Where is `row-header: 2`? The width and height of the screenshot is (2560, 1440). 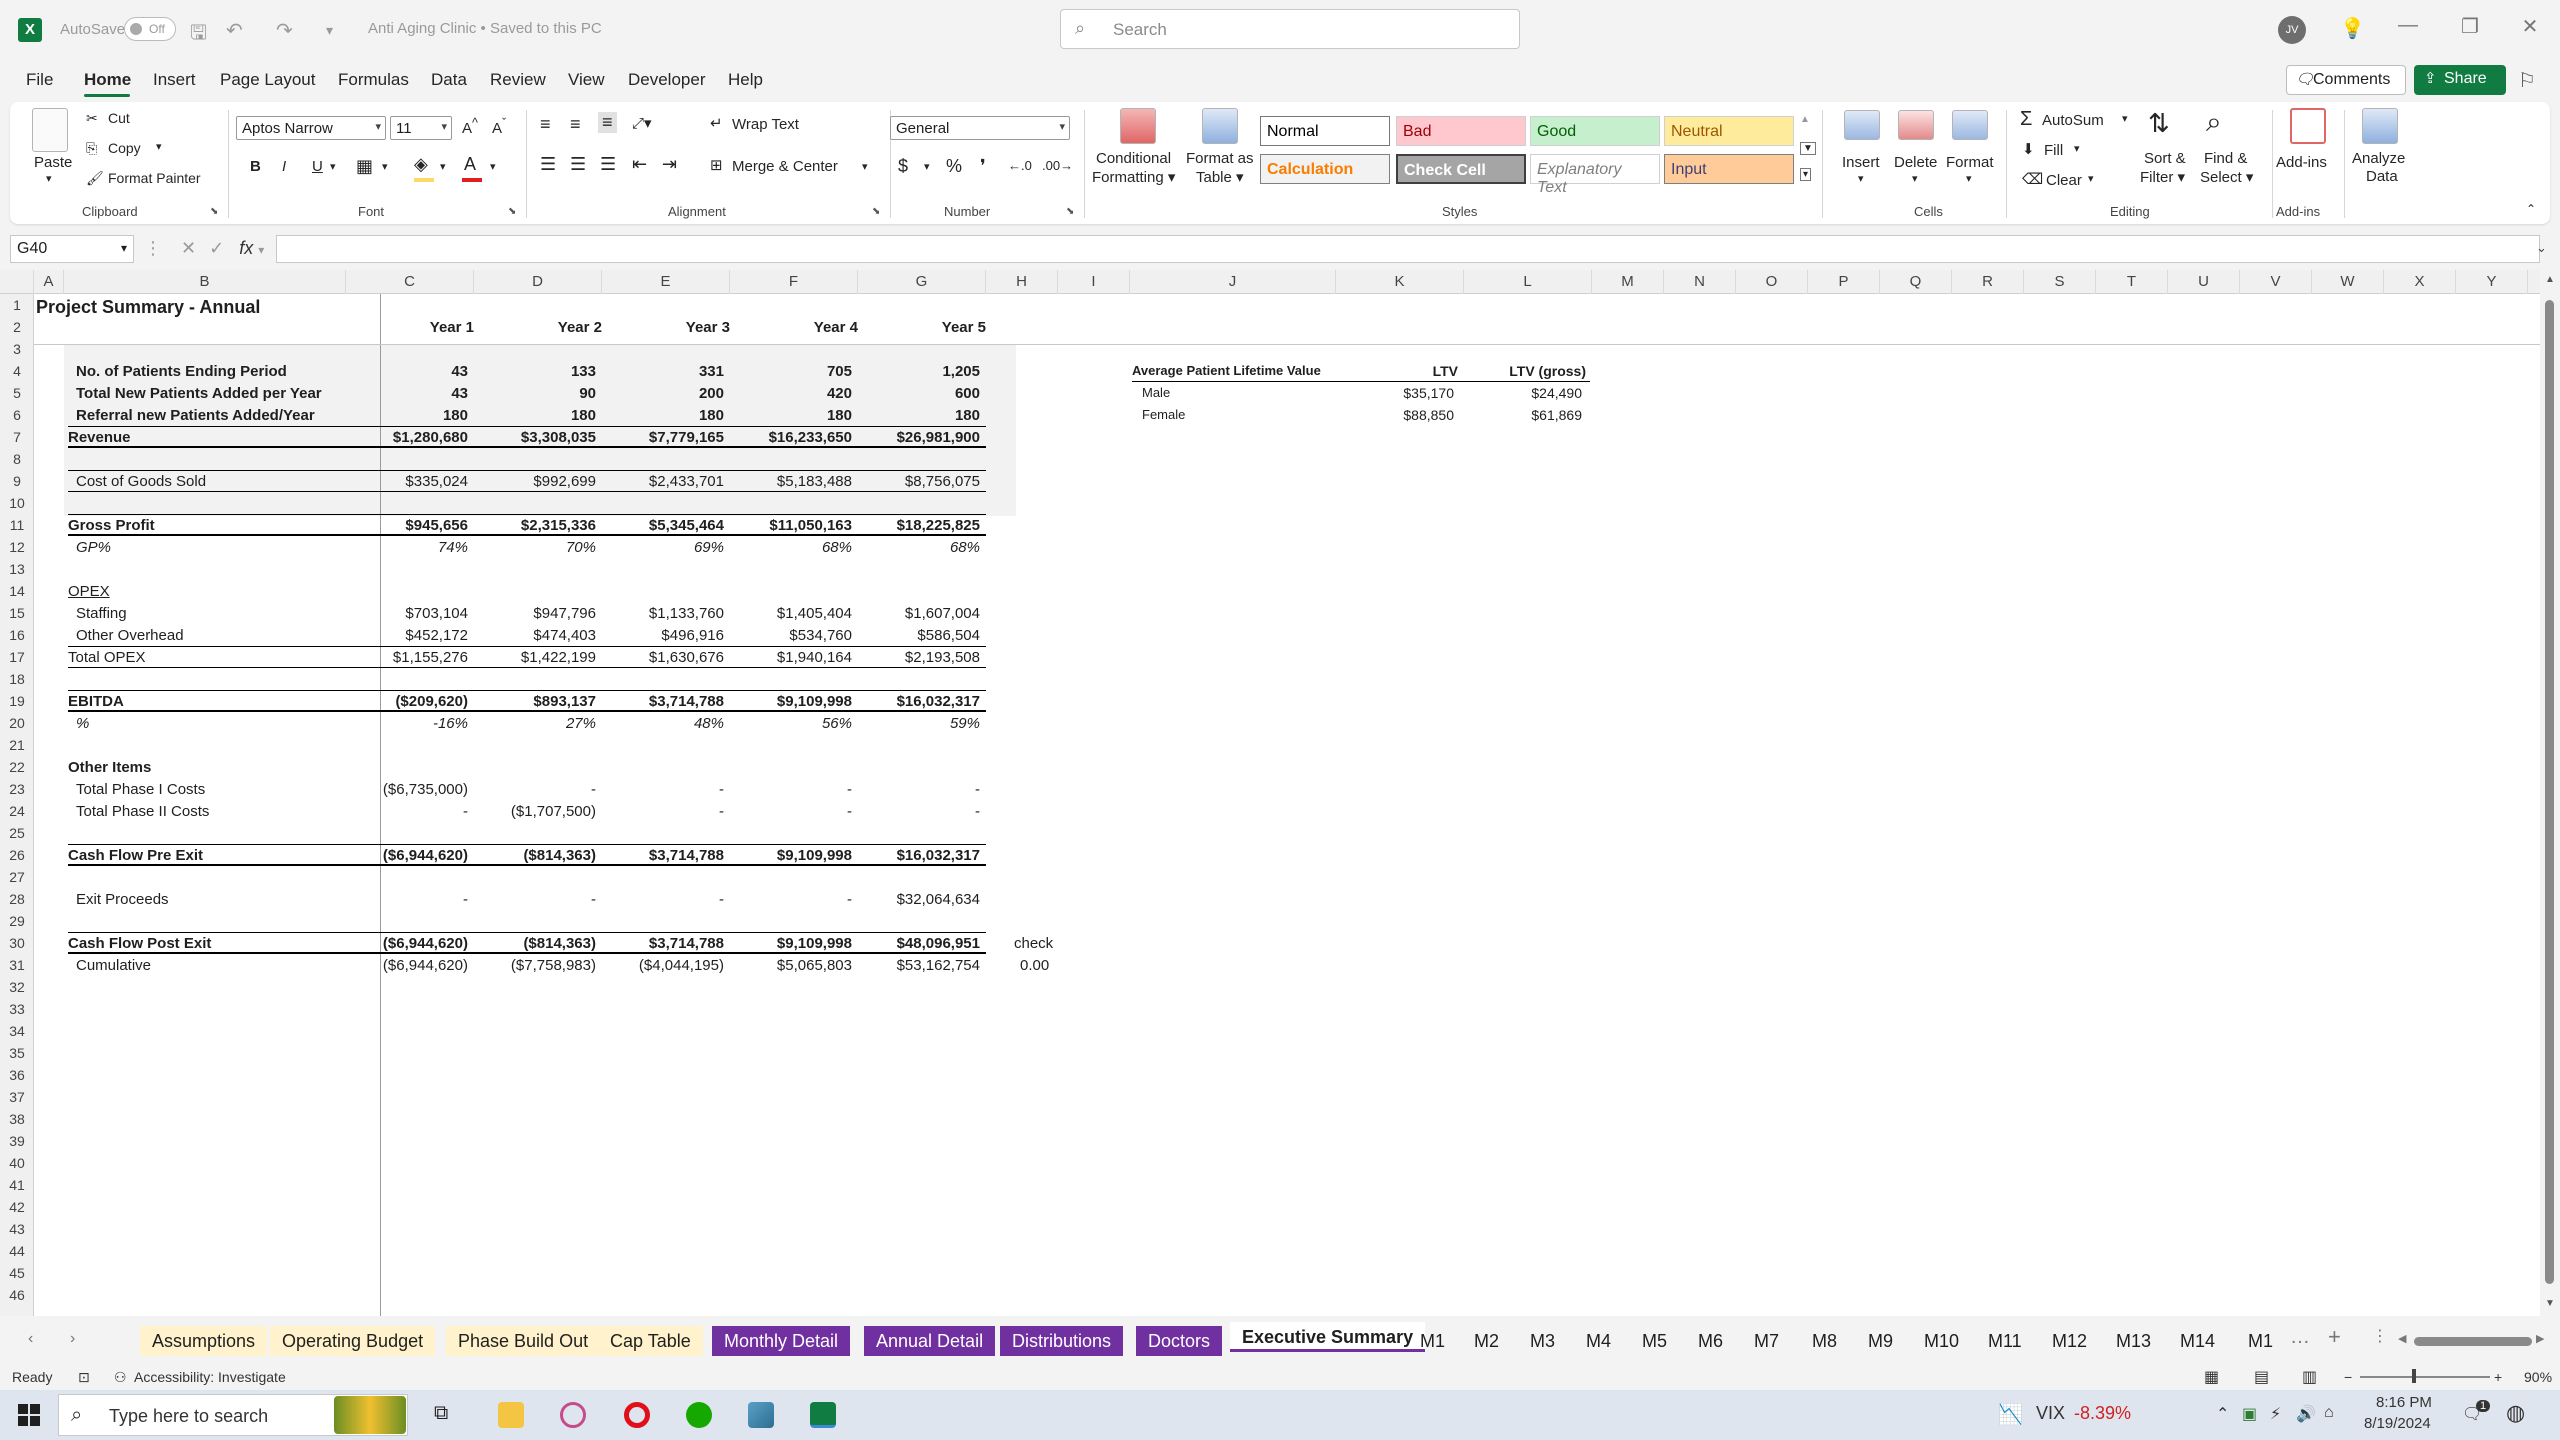
row-header: 2 is located at coordinates (17, 327).